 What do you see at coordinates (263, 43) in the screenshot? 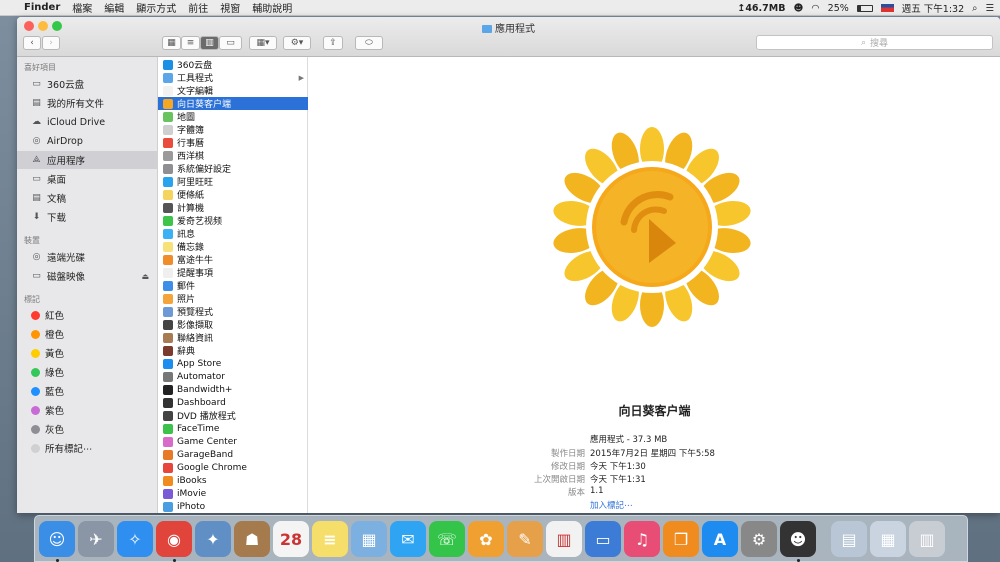
I see `arrange-button: ▦▾` at bounding box center [263, 43].